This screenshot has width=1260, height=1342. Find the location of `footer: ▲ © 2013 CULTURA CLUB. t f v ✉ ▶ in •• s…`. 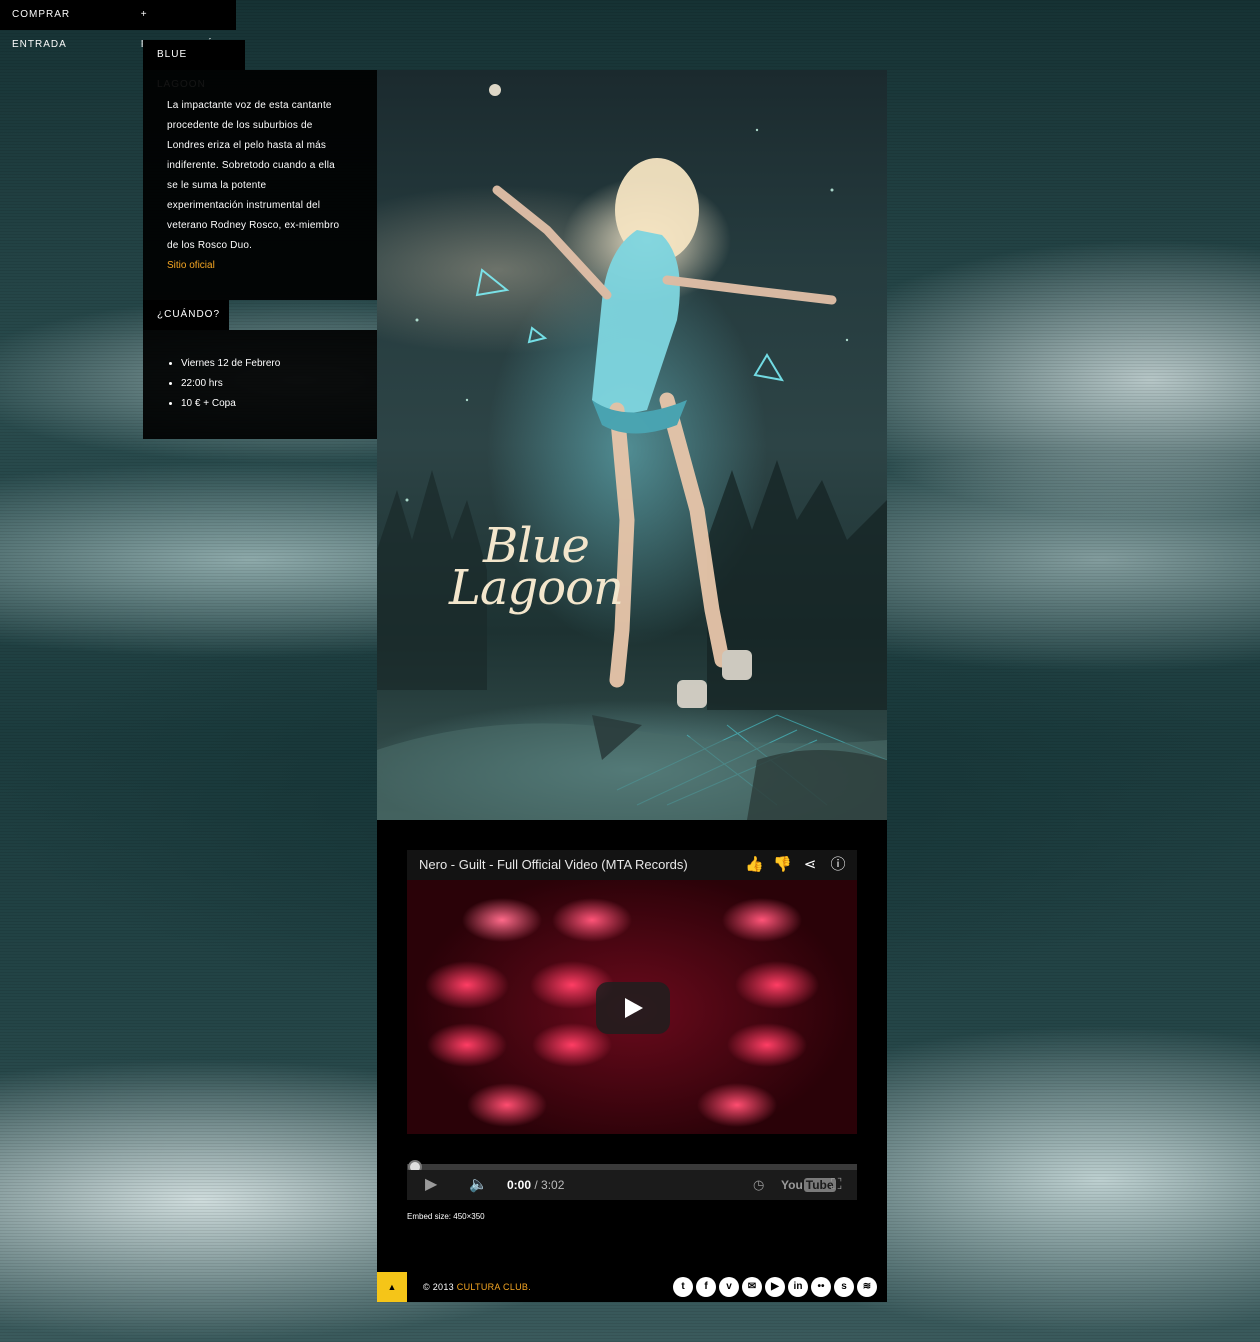

footer: ▲ © 2013 CULTURA CLUB. t f v ✉ ▶ in •• s… is located at coordinates (632, 1287).